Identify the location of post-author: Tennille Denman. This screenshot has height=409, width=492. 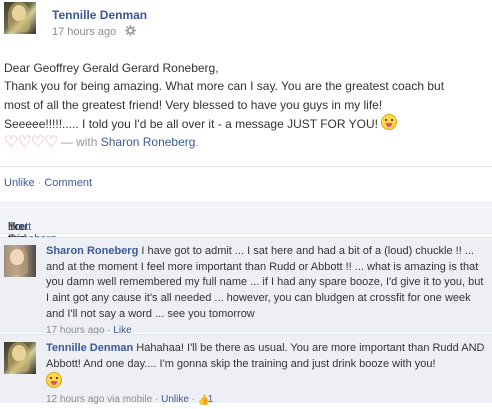
(99, 15).